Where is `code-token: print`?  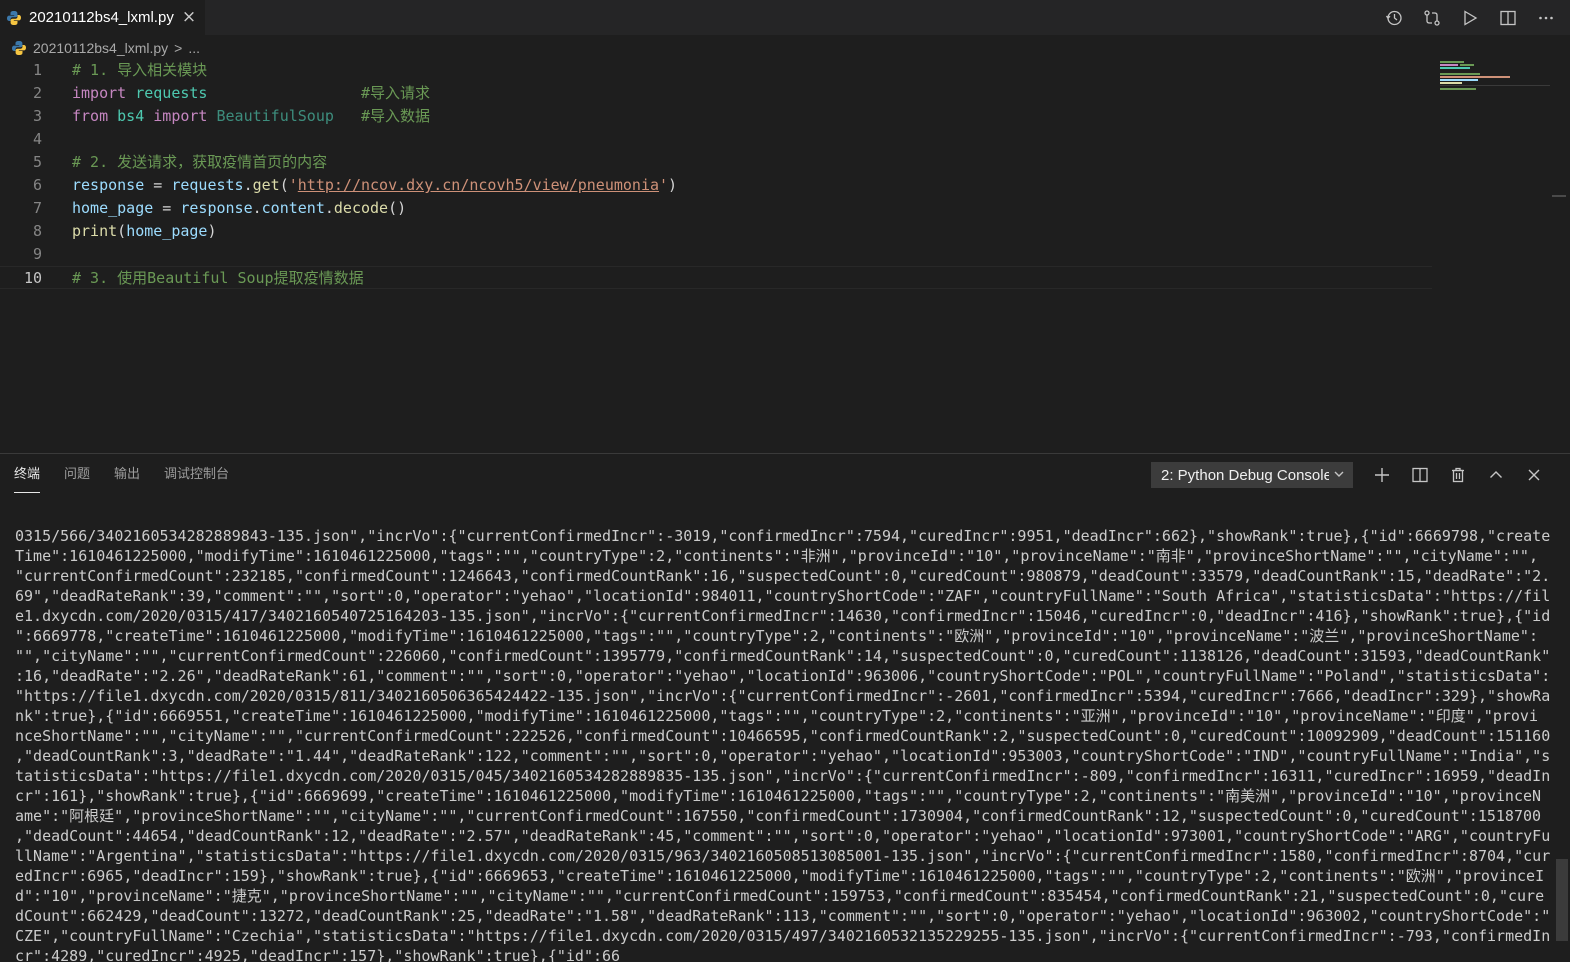
code-token: print is located at coordinates (95, 231).